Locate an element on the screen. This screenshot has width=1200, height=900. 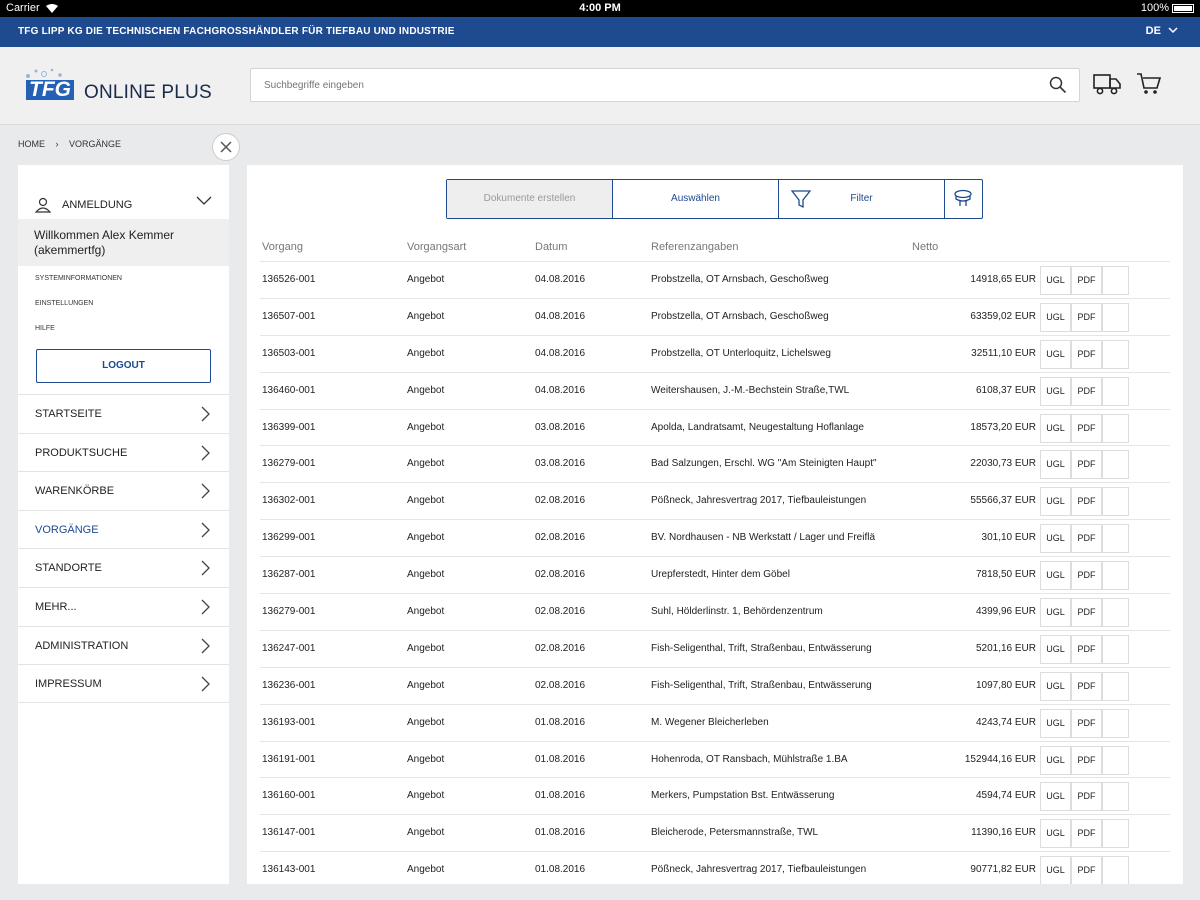
login-toggle: ANMELDUNG is located at coordinates (123, 192).